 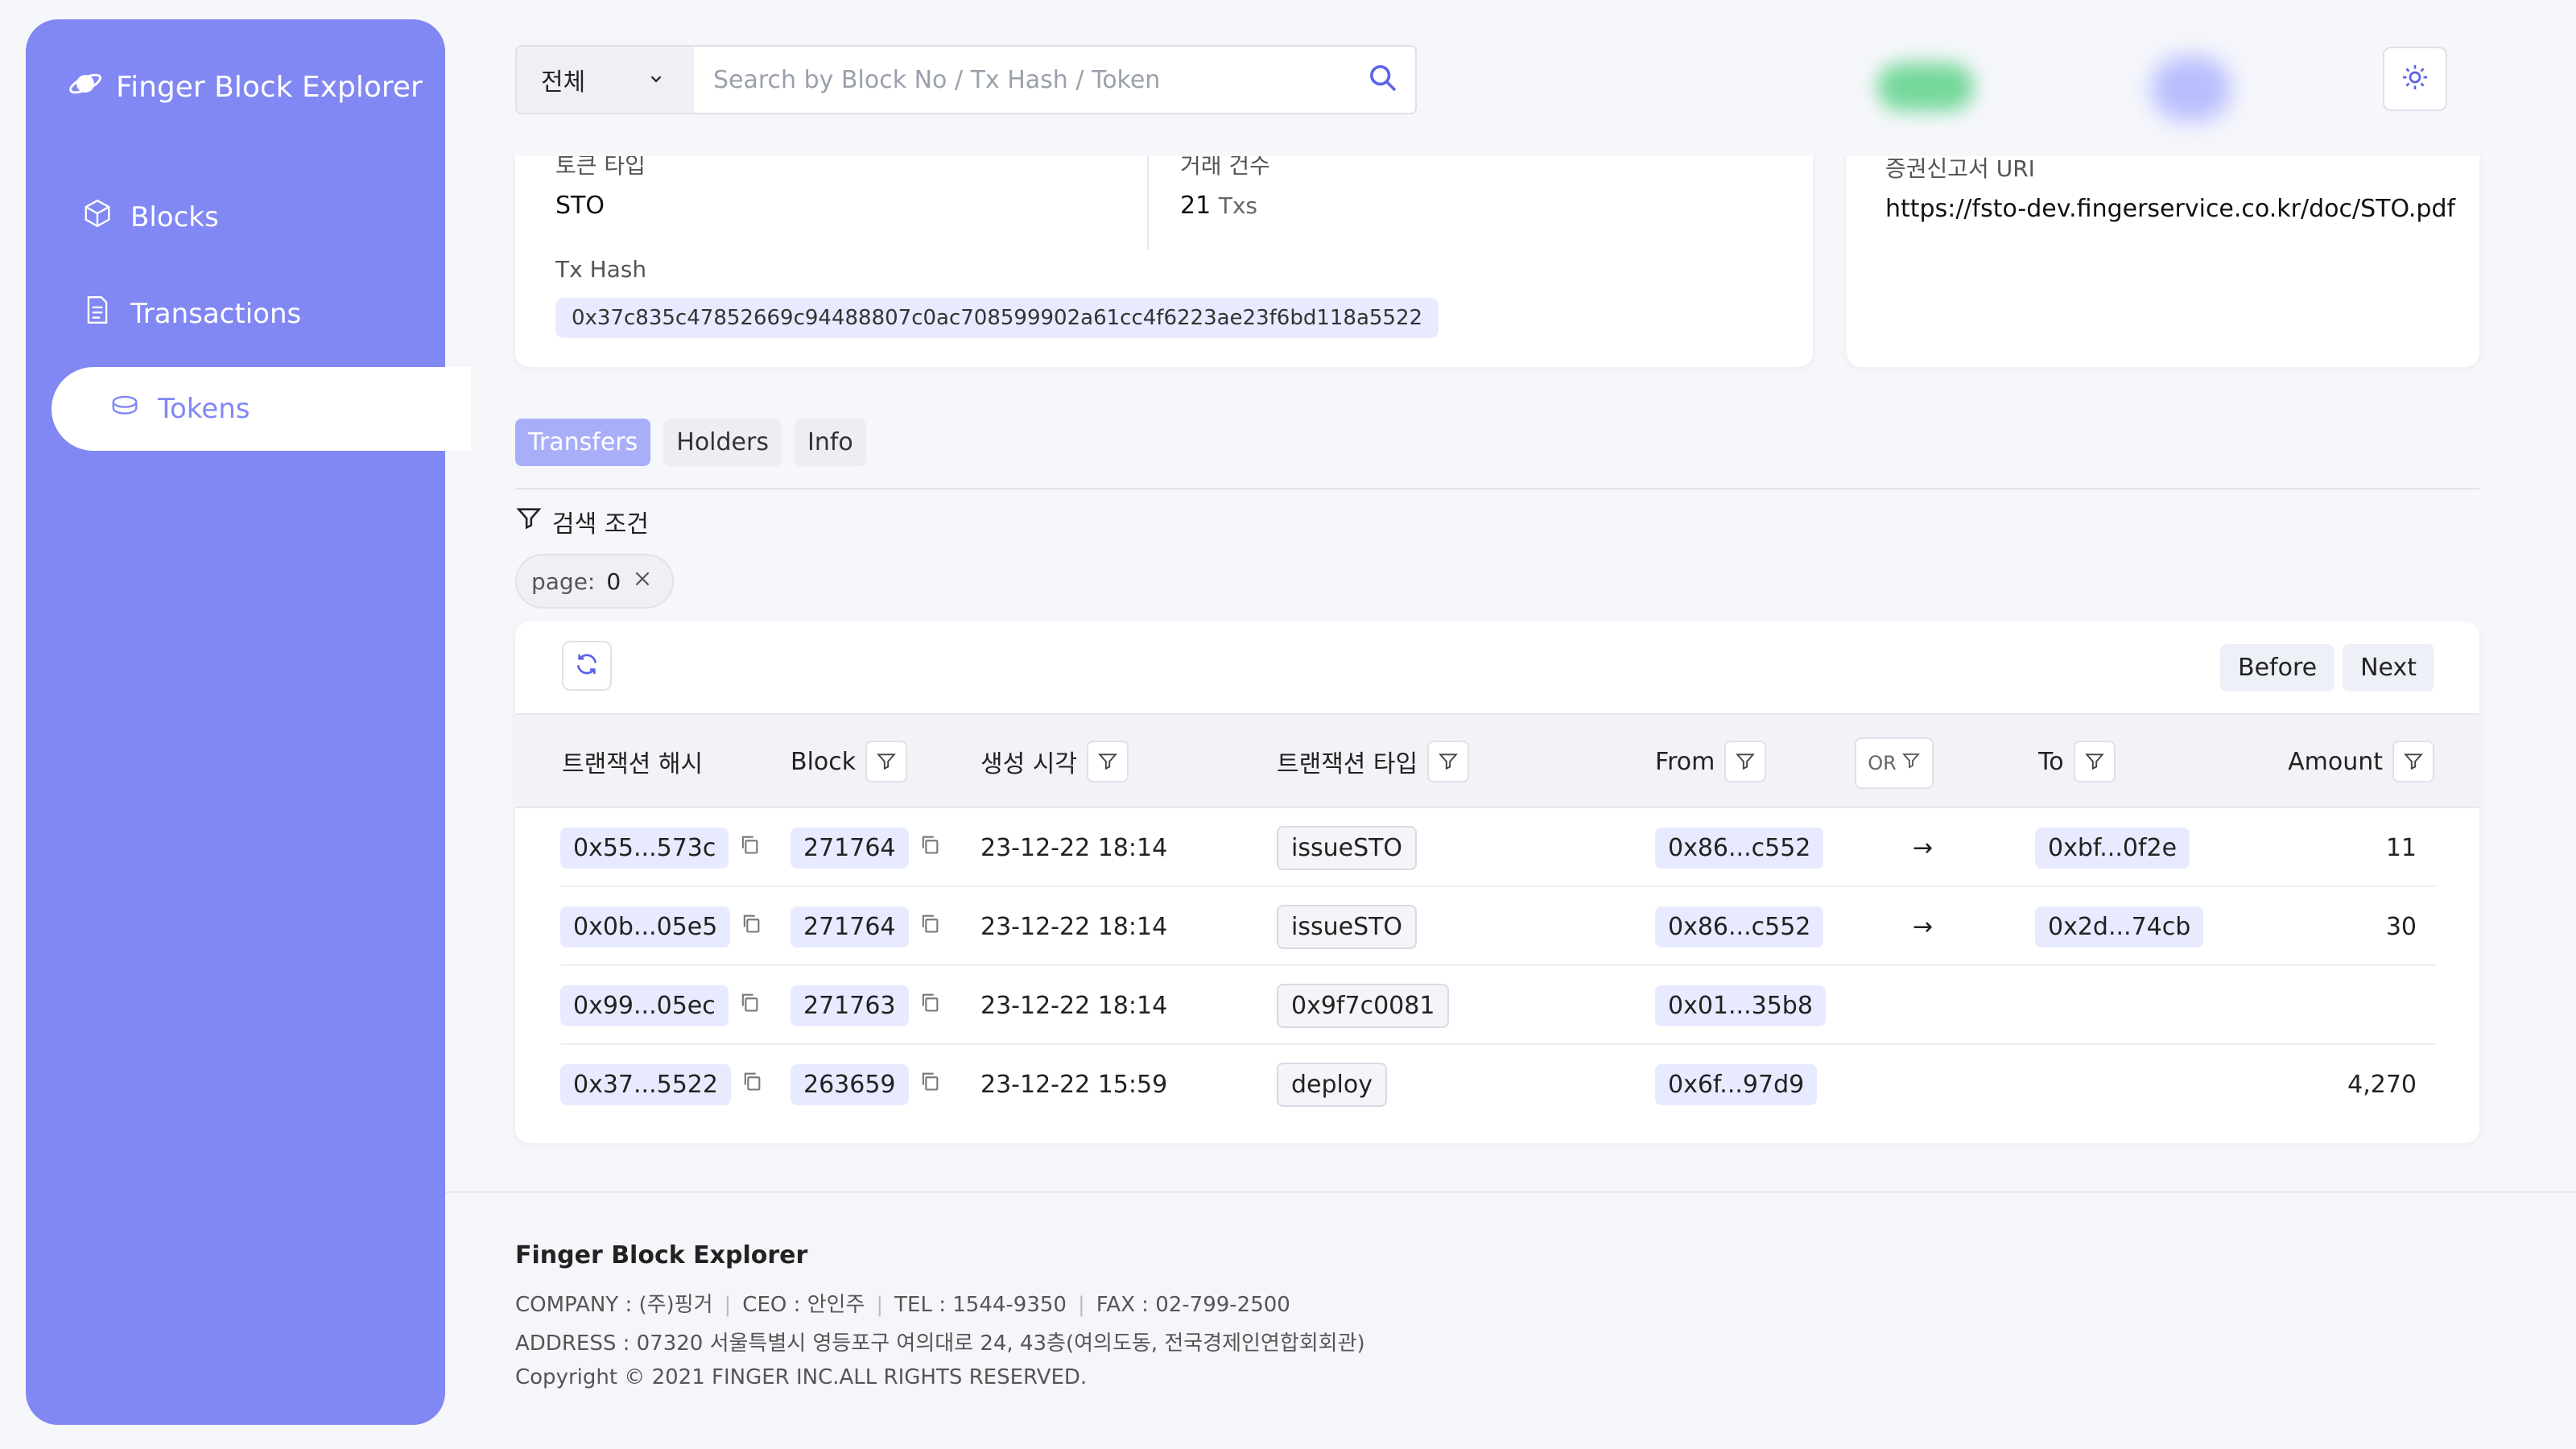 What do you see at coordinates (850, 1006) in the screenshot?
I see `block-link: 271763` at bounding box center [850, 1006].